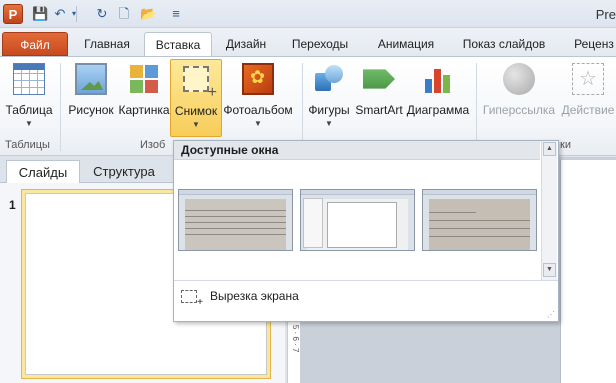 This screenshot has width=616, height=383. Describe the element at coordinates (504, 44) in the screenshot. I see `tab-slideshow: Показ слайдов` at that location.